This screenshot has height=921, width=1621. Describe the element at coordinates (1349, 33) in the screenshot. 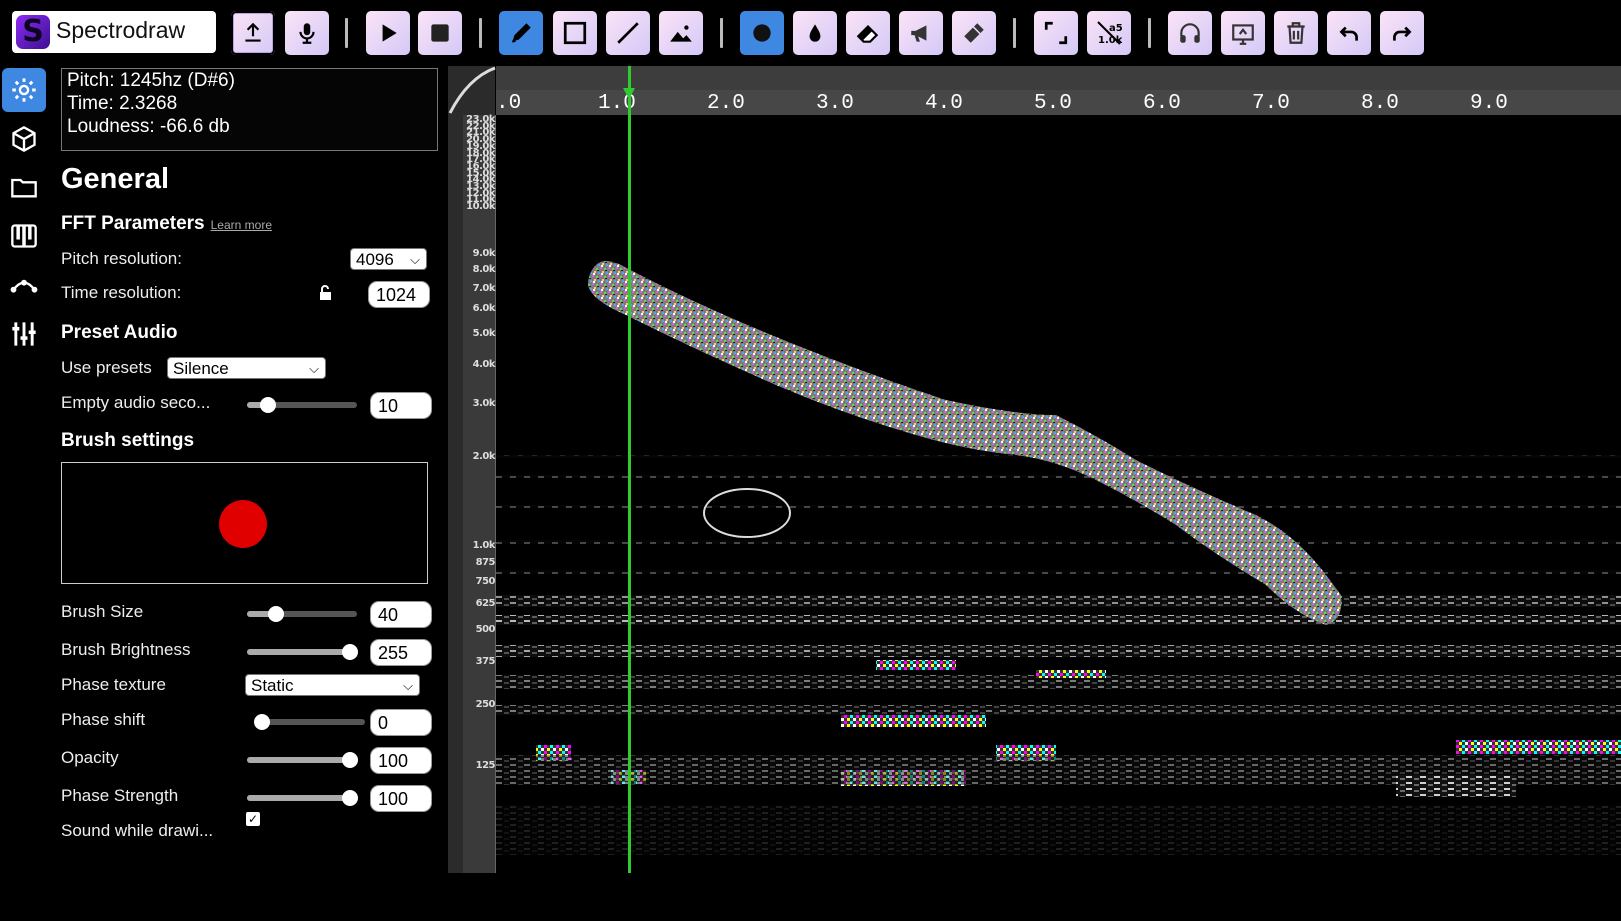

I see `undo-button` at that location.